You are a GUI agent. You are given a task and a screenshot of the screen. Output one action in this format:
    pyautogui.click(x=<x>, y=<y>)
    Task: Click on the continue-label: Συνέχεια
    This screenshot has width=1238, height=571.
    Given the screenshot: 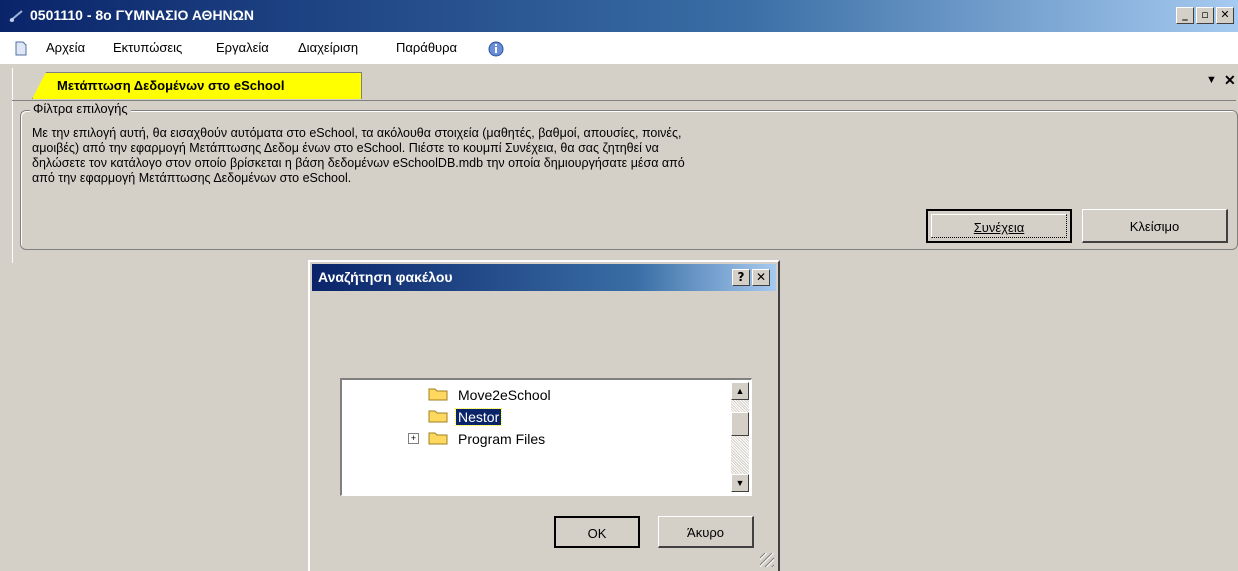 What is the action you would take?
    pyautogui.click(x=999, y=227)
    